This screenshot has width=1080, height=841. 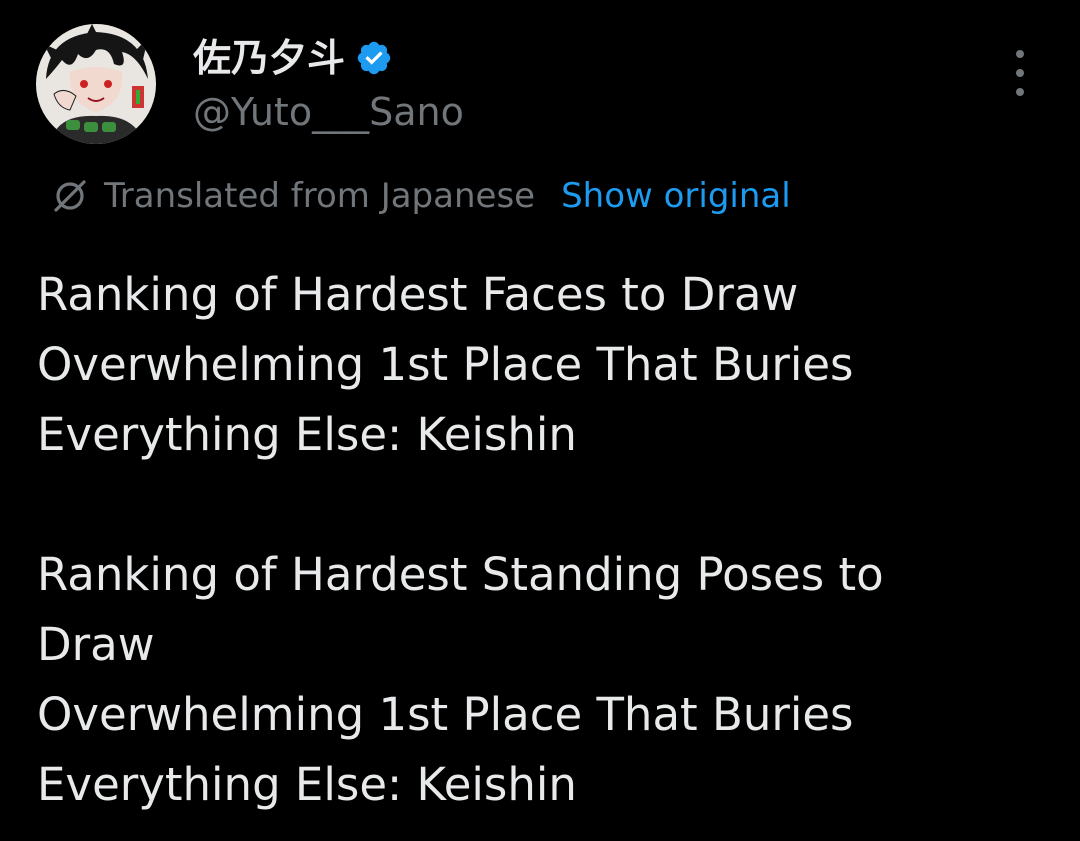 What do you see at coordinates (460, 574) in the screenshot?
I see `tweet-line: Ranking of Hardest Standing Poses to` at bounding box center [460, 574].